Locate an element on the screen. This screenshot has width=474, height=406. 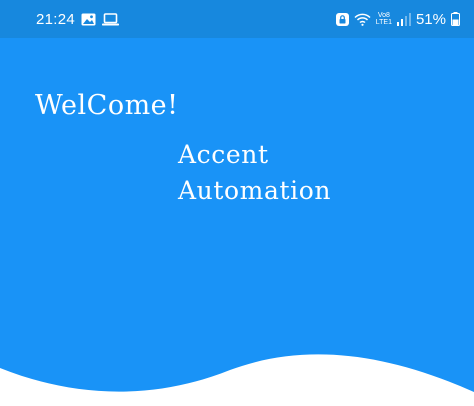
welcome-heading: WelCome! is located at coordinates (107, 105).